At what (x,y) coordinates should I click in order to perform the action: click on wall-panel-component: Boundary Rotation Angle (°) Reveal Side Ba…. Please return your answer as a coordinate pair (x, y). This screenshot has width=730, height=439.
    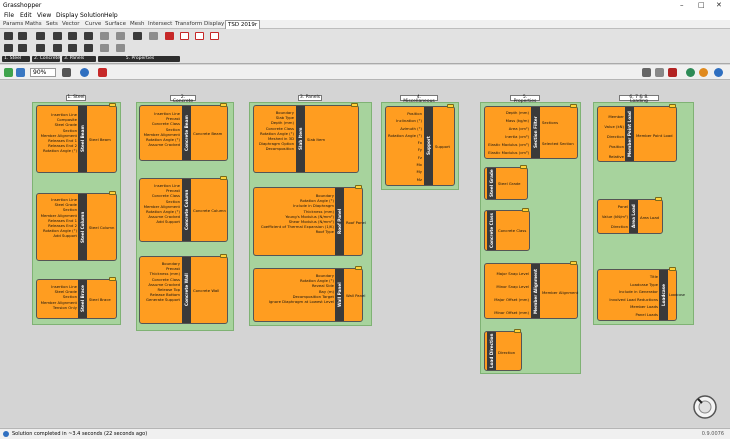
    Looking at the image, I should click on (309, 294).